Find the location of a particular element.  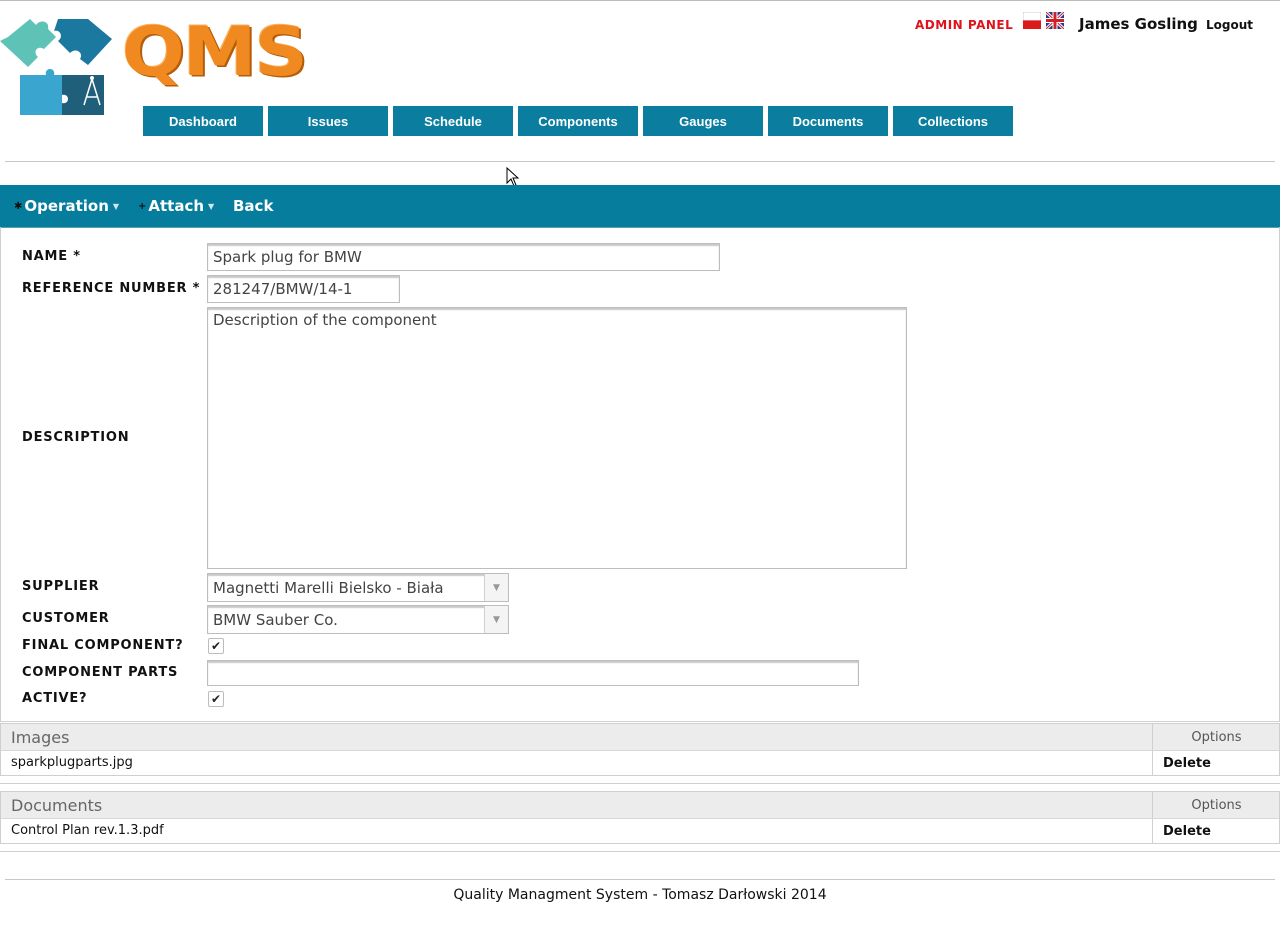

delete-document-button: Delete is located at coordinates (1215, 831).